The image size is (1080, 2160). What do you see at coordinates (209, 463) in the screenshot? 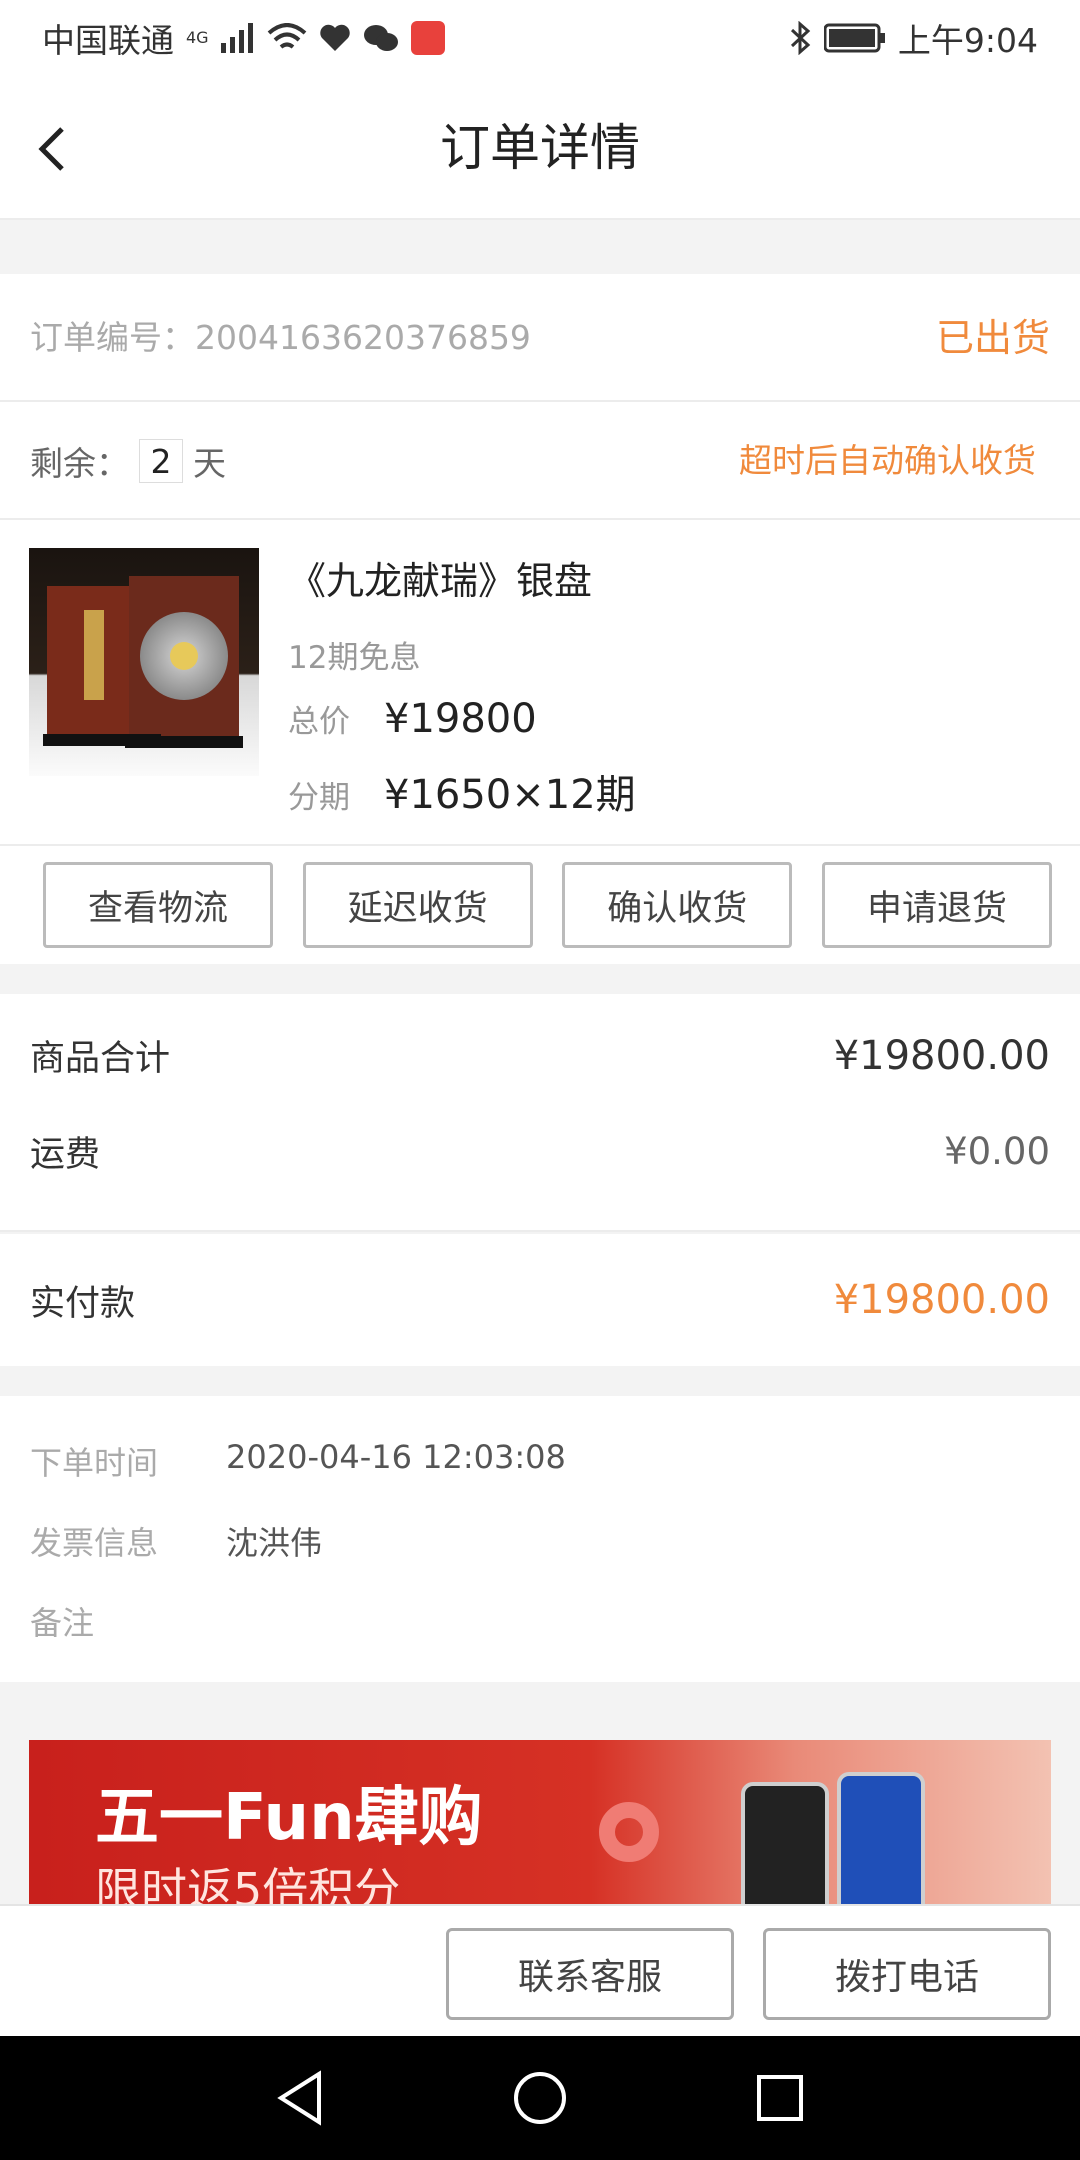
I see `remaining-unit: 天` at bounding box center [209, 463].